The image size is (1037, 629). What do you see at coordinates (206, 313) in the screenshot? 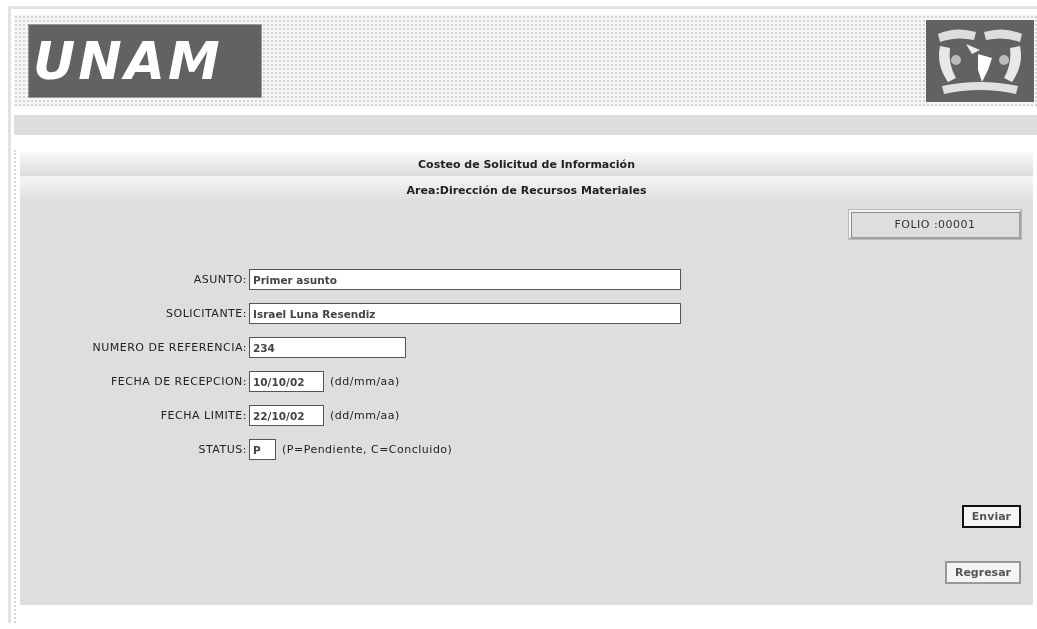
I see `field-label: SOLICITANTE:` at bounding box center [206, 313].